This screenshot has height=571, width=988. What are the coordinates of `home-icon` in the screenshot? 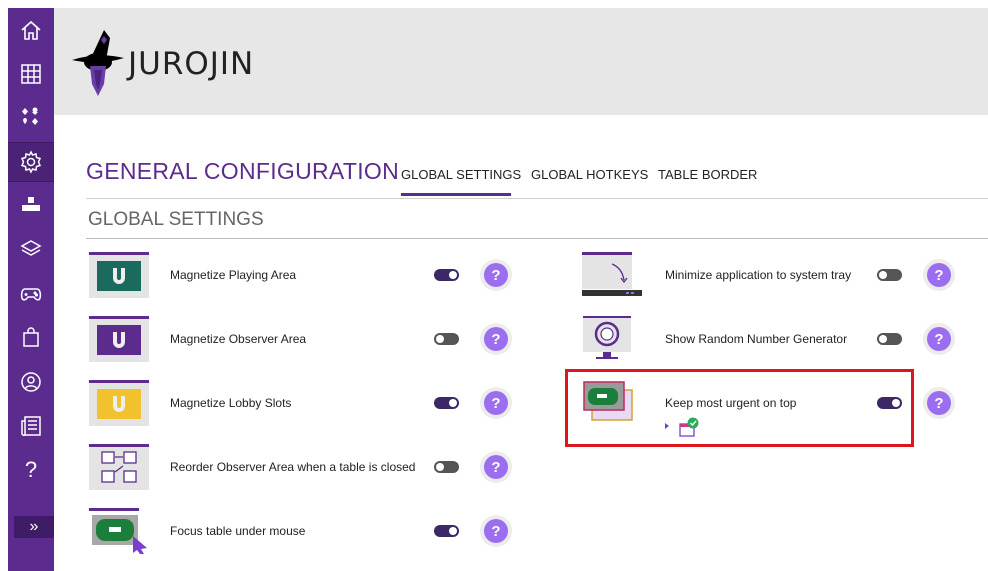 It's located at (31, 30).